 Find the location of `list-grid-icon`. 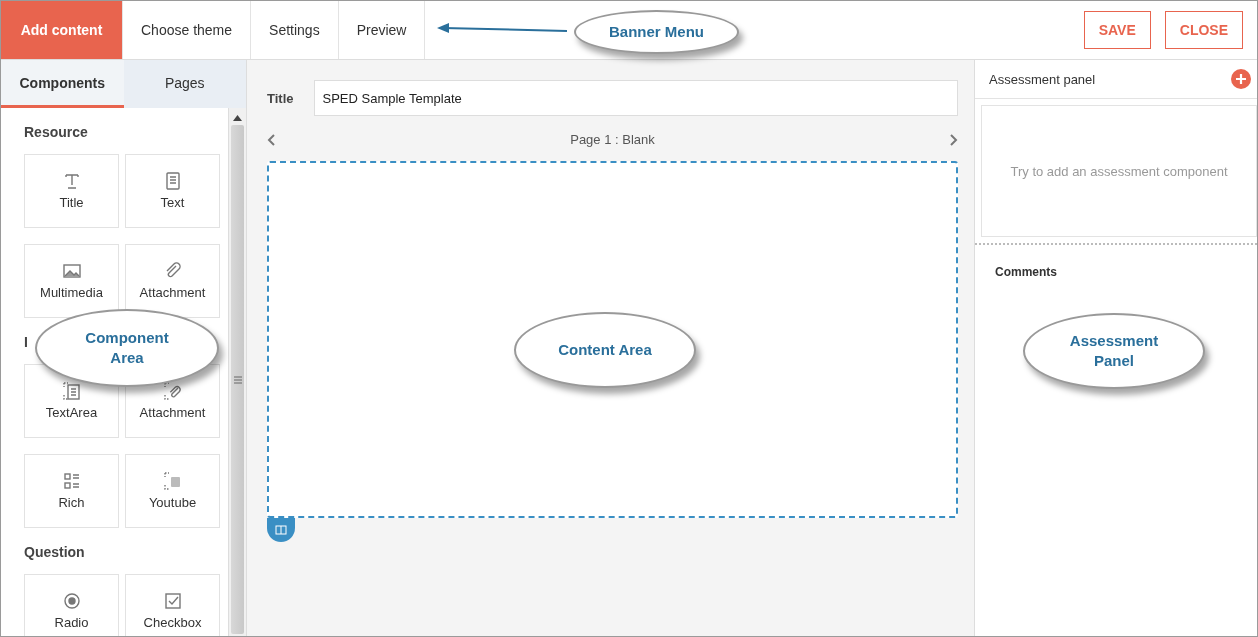

list-grid-icon is located at coordinates (71, 481).